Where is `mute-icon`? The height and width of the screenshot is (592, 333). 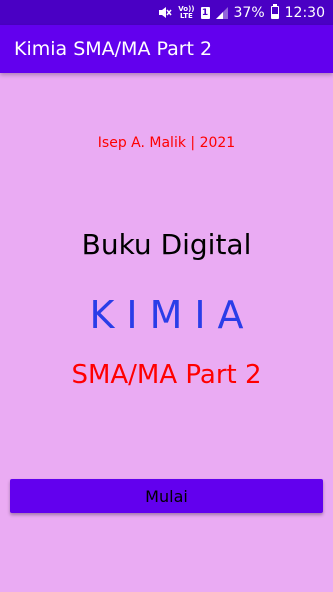 mute-icon is located at coordinates (165, 12).